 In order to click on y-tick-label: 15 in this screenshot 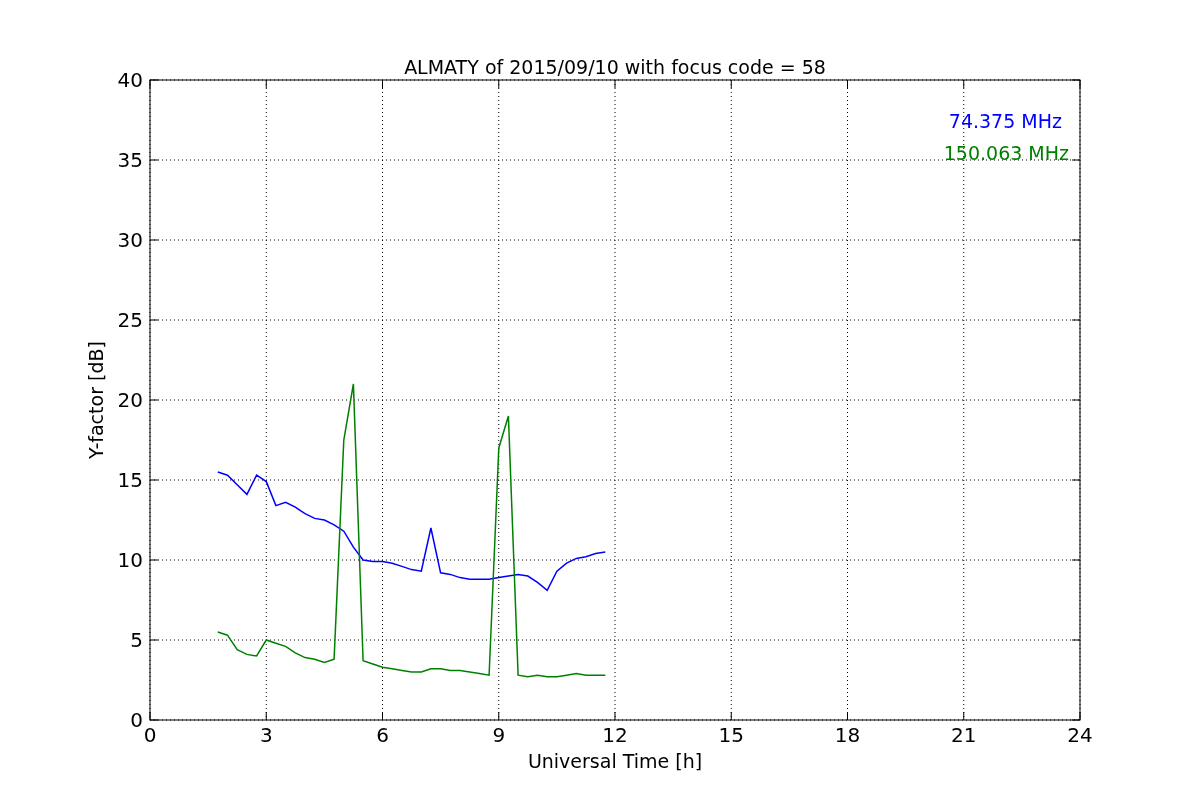, I will do `click(130, 480)`.